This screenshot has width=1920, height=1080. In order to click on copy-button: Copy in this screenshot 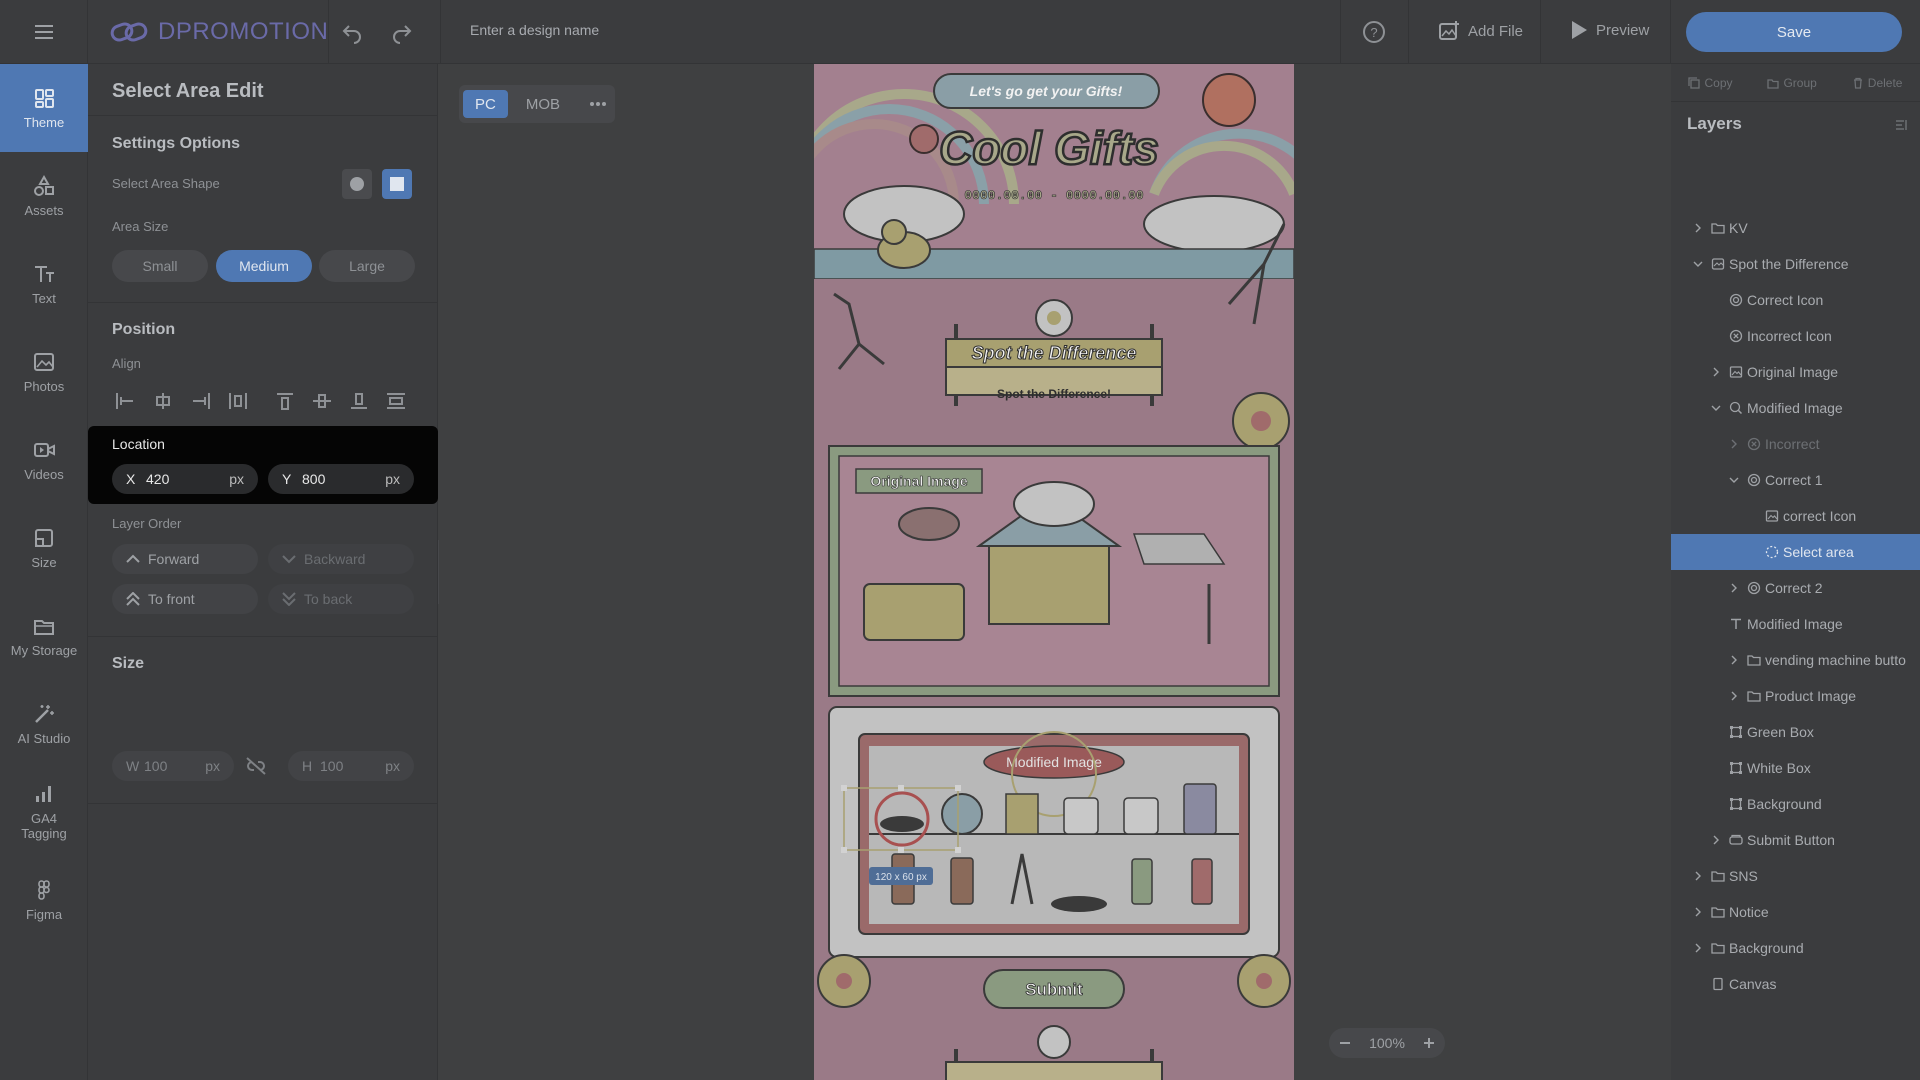, I will do `click(1710, 83)`.